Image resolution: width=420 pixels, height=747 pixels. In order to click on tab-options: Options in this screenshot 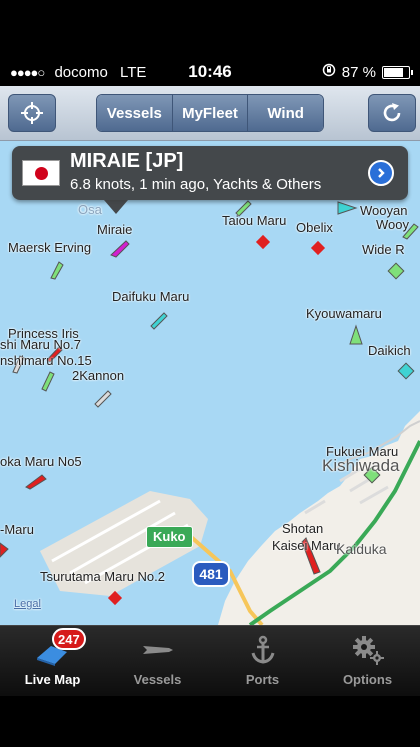, I will do `click(367, 661)`.